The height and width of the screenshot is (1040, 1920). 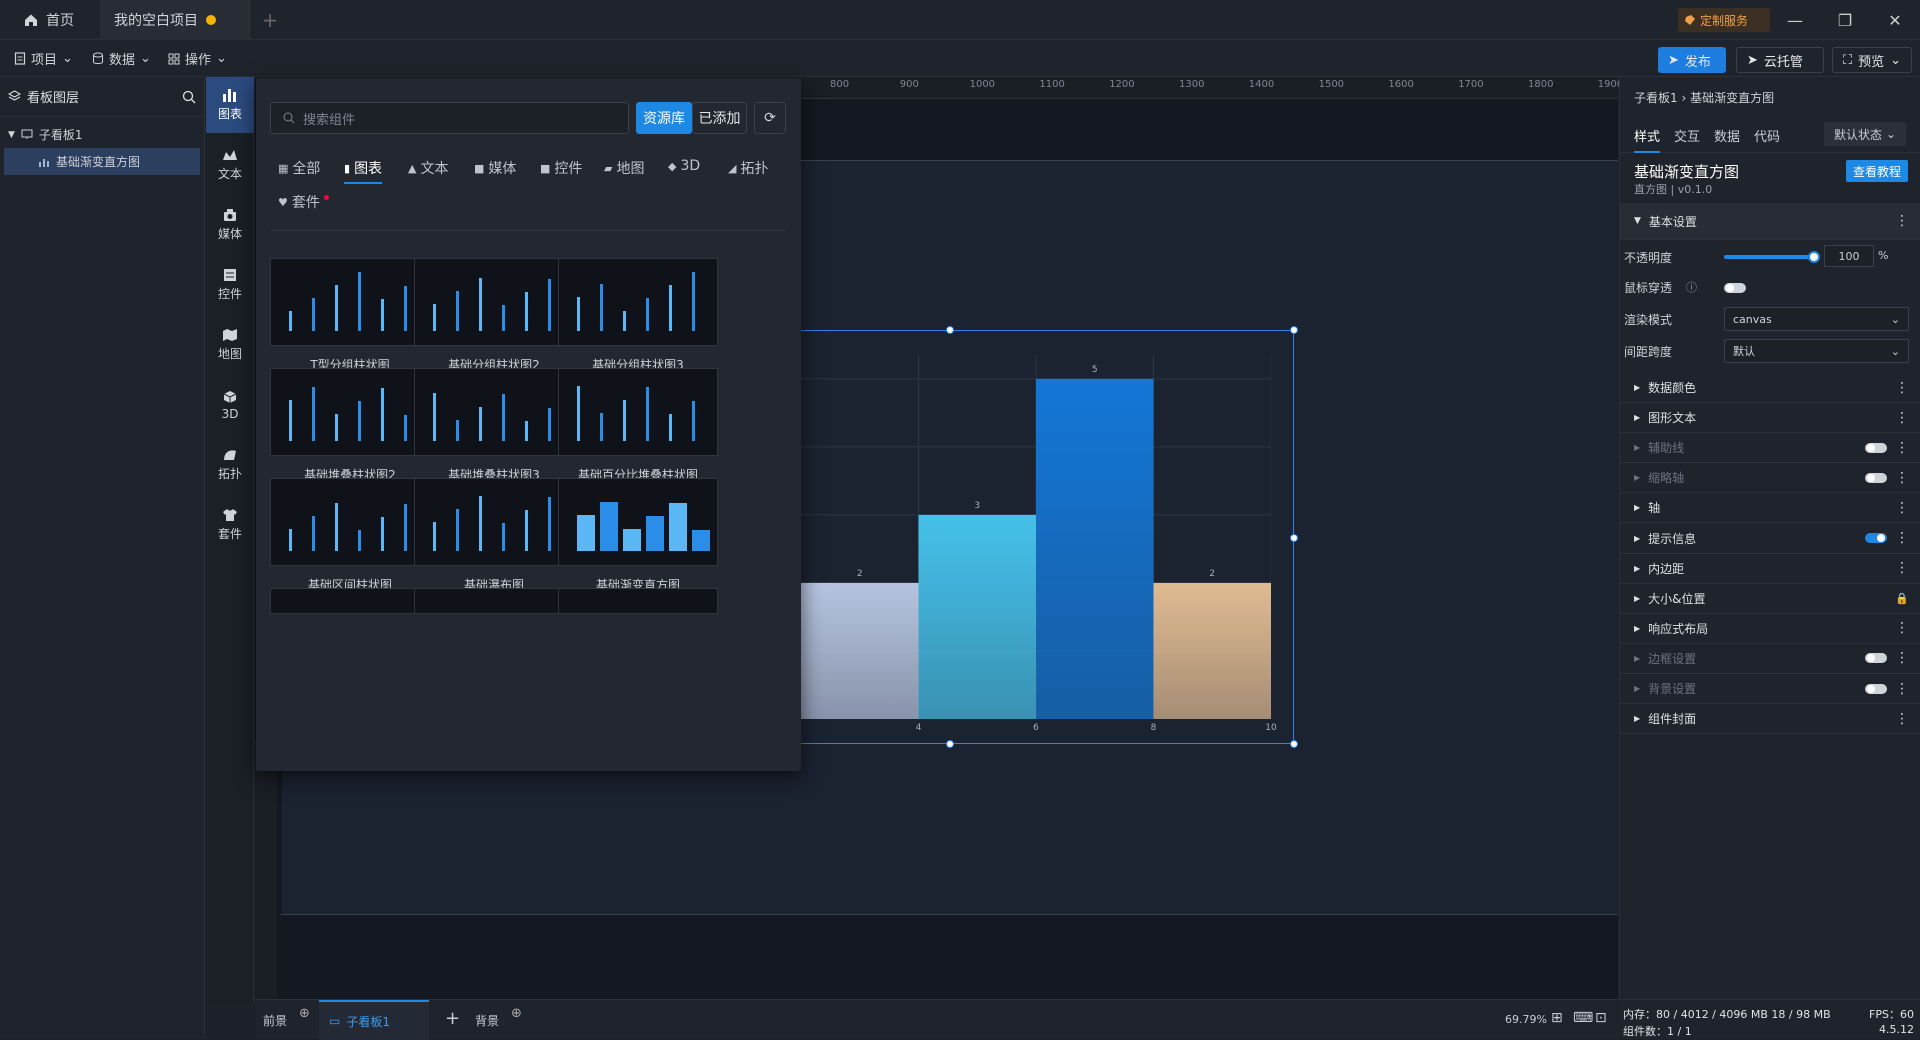 What do you see at coordinates (374, 1020) in the screenshot?
I see `sub-board-tab: ▭ 子看板1` at bounding box center [374, 1020].